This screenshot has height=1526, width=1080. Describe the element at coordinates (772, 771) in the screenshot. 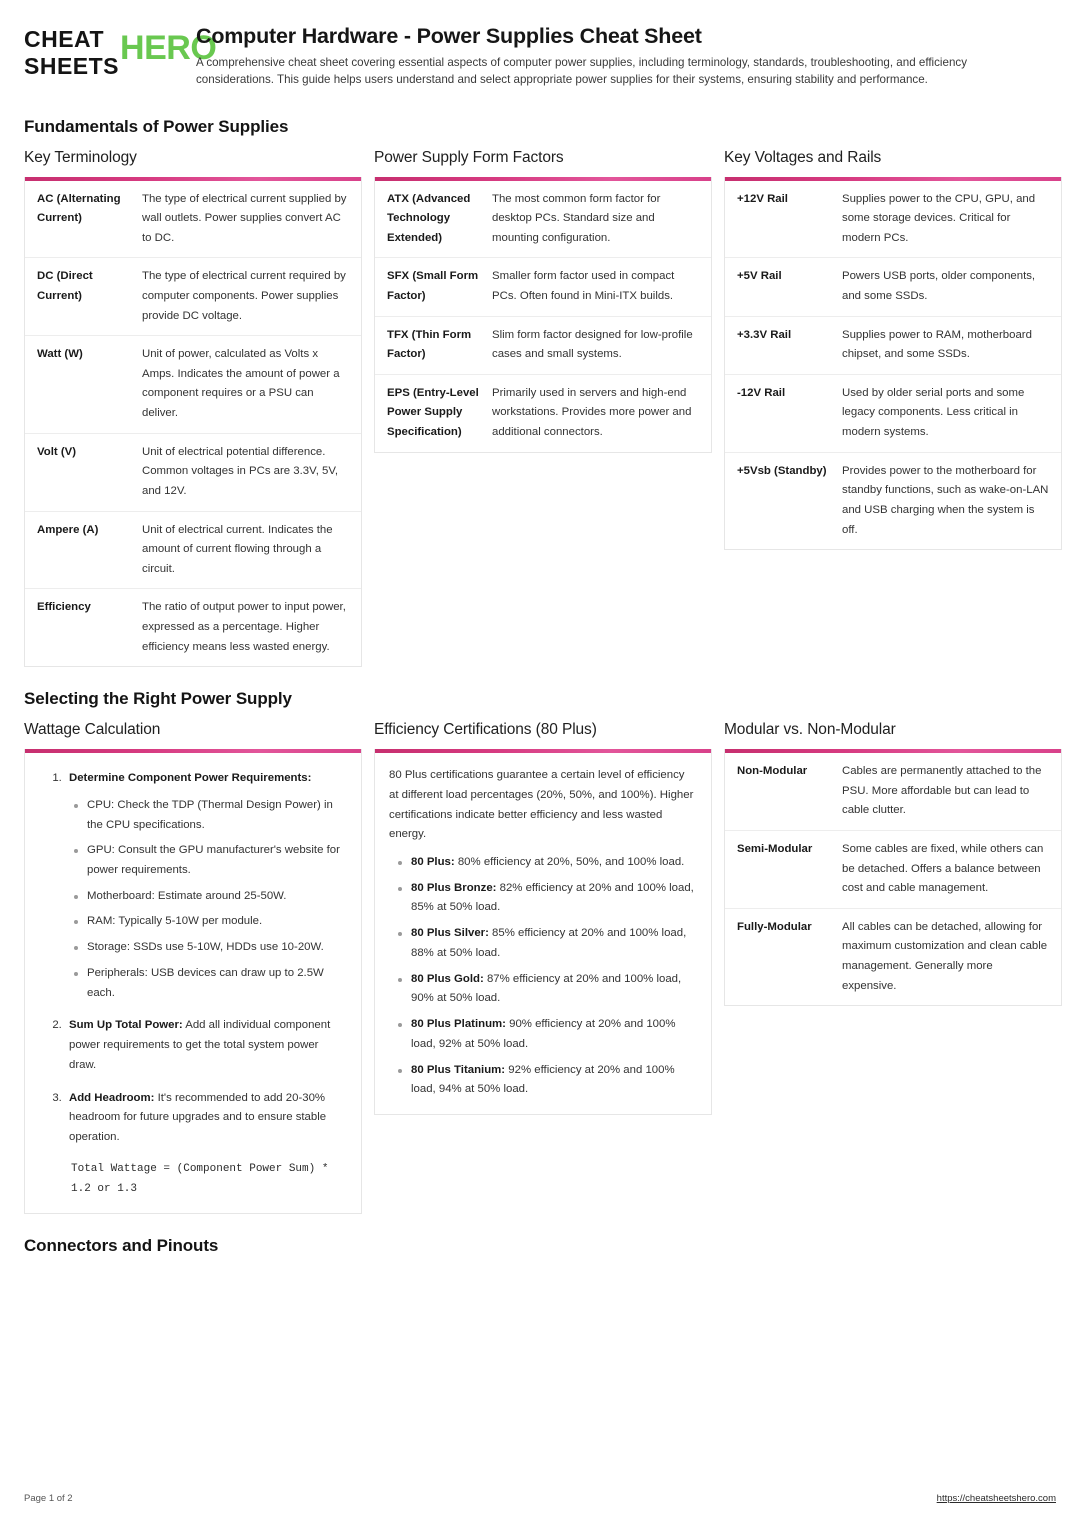

I see `term-label: Non-Modular` at that location.